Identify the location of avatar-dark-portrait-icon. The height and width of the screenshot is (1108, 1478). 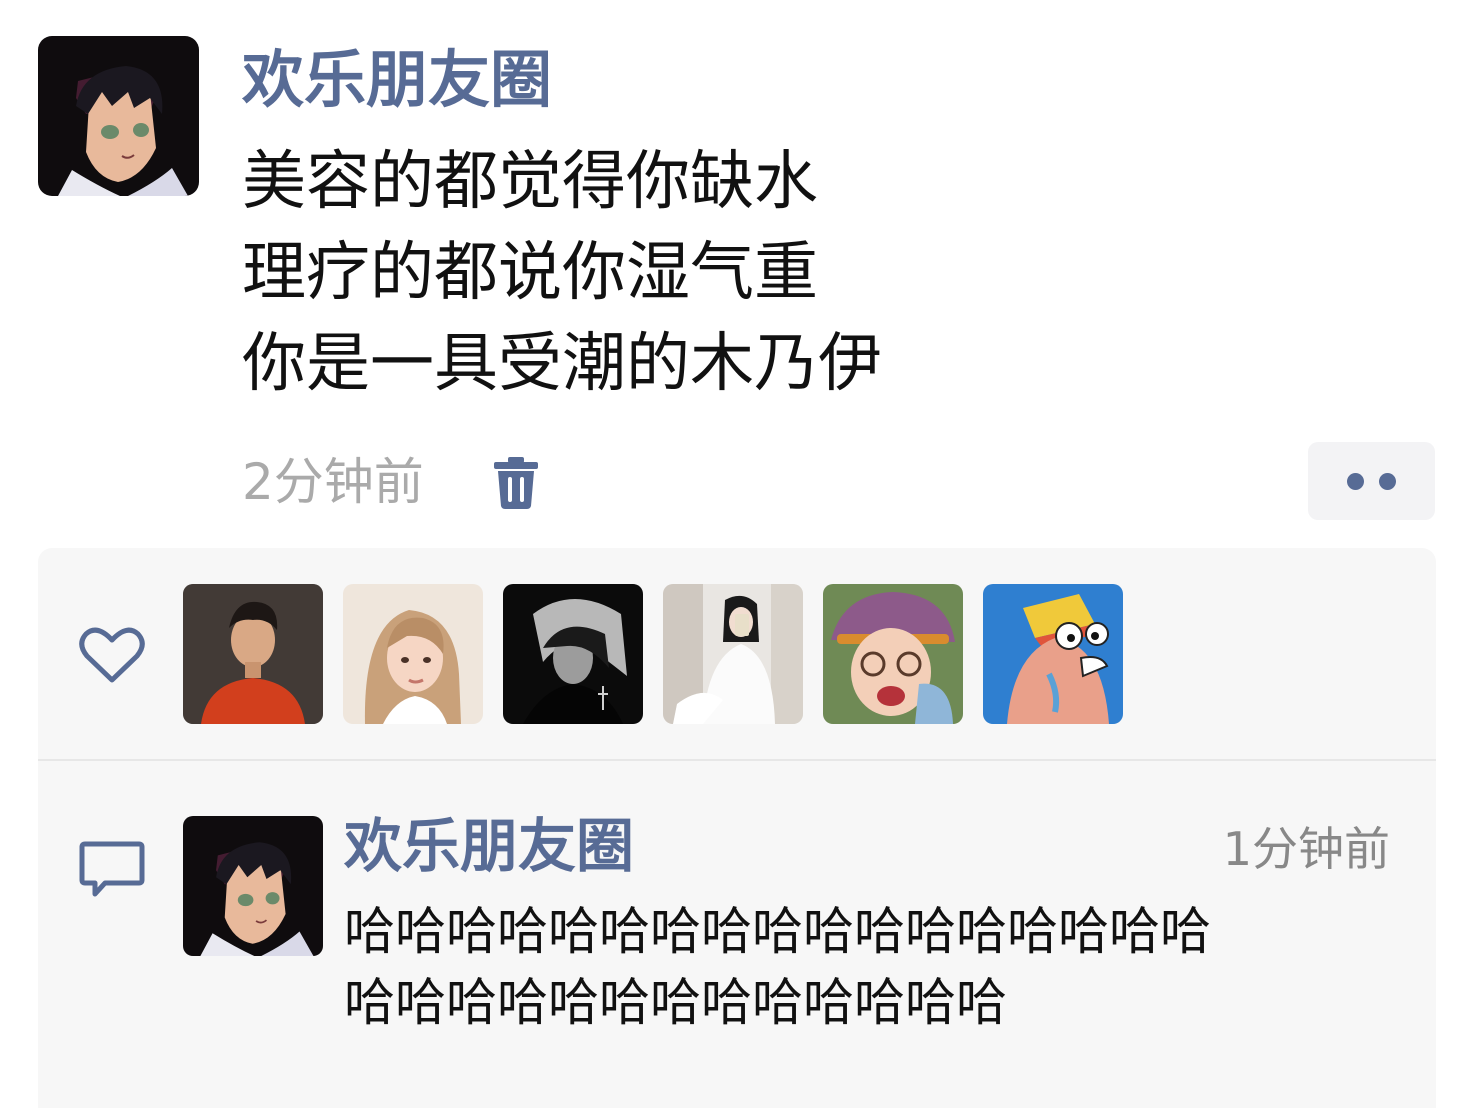
(573, 654).